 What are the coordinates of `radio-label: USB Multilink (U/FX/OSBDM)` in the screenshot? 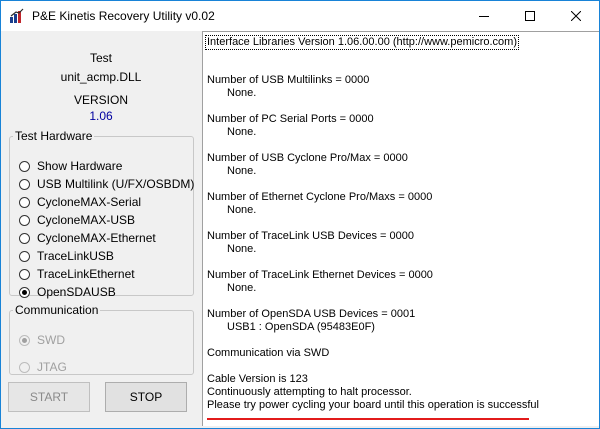 It's located at (116, 184).